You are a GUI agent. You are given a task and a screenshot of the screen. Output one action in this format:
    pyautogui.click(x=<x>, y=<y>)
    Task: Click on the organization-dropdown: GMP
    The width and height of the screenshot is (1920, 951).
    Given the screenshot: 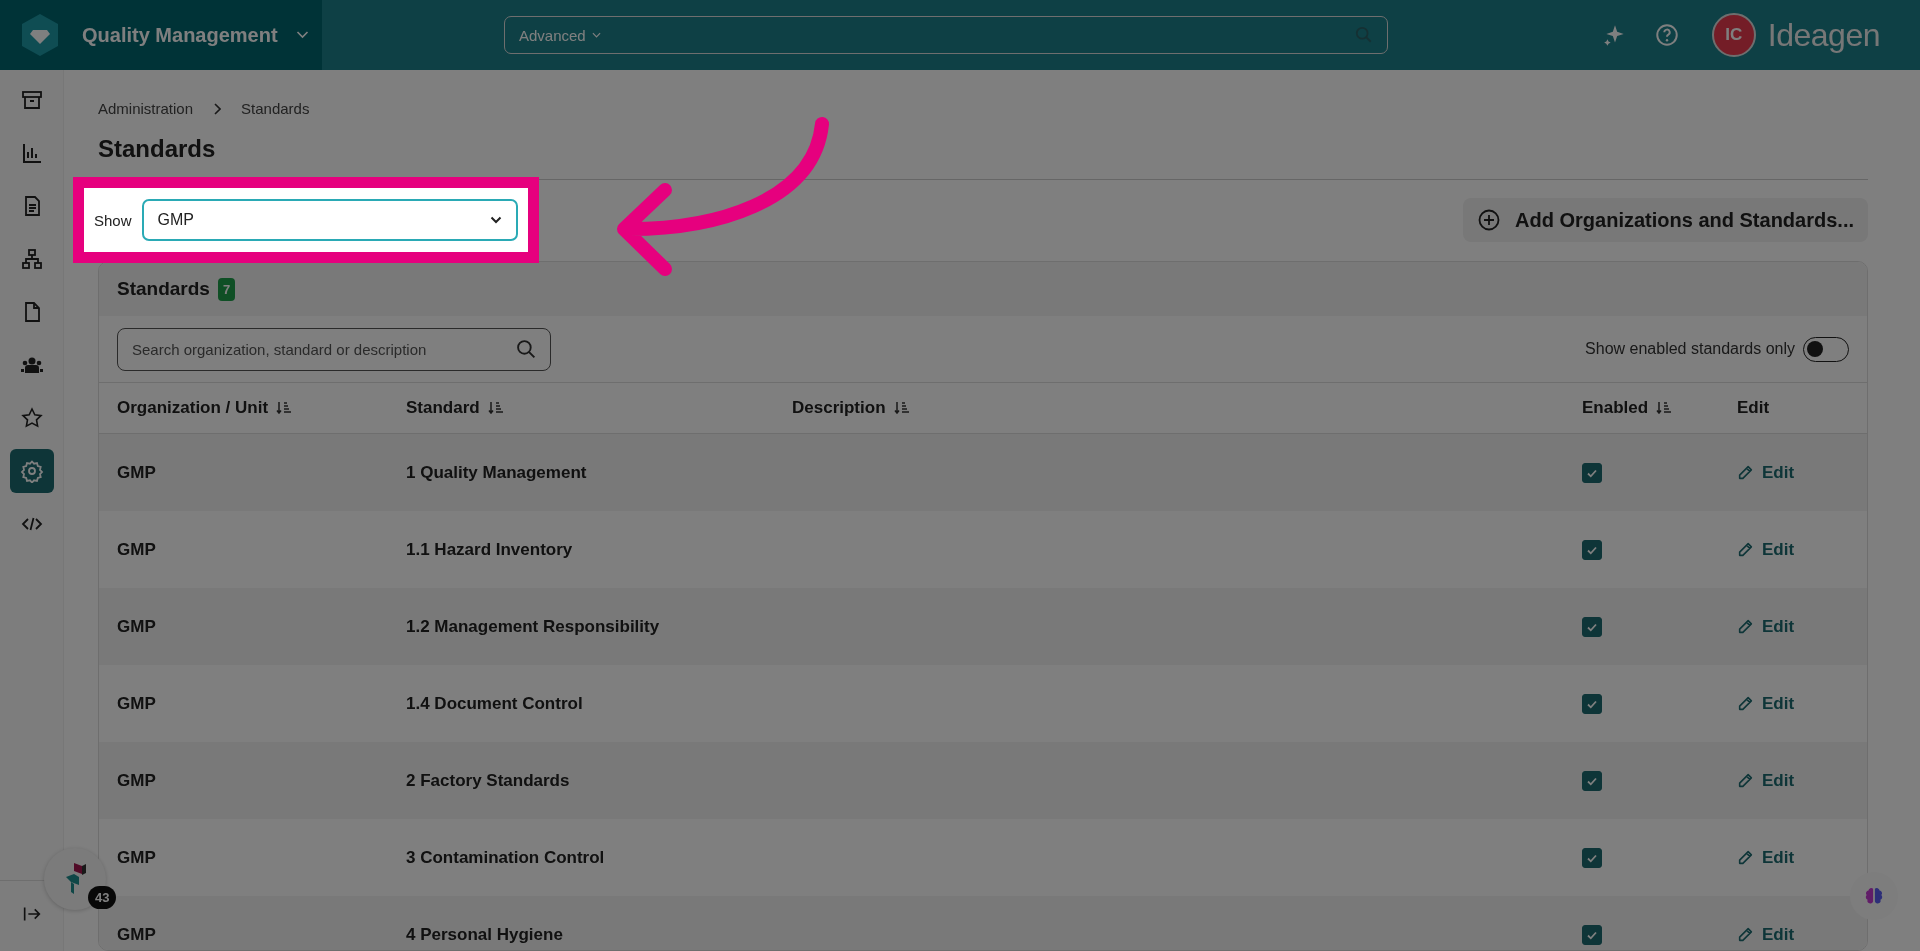 What is the action you would take?
    pyautogui.click(x=329, y=220)
    